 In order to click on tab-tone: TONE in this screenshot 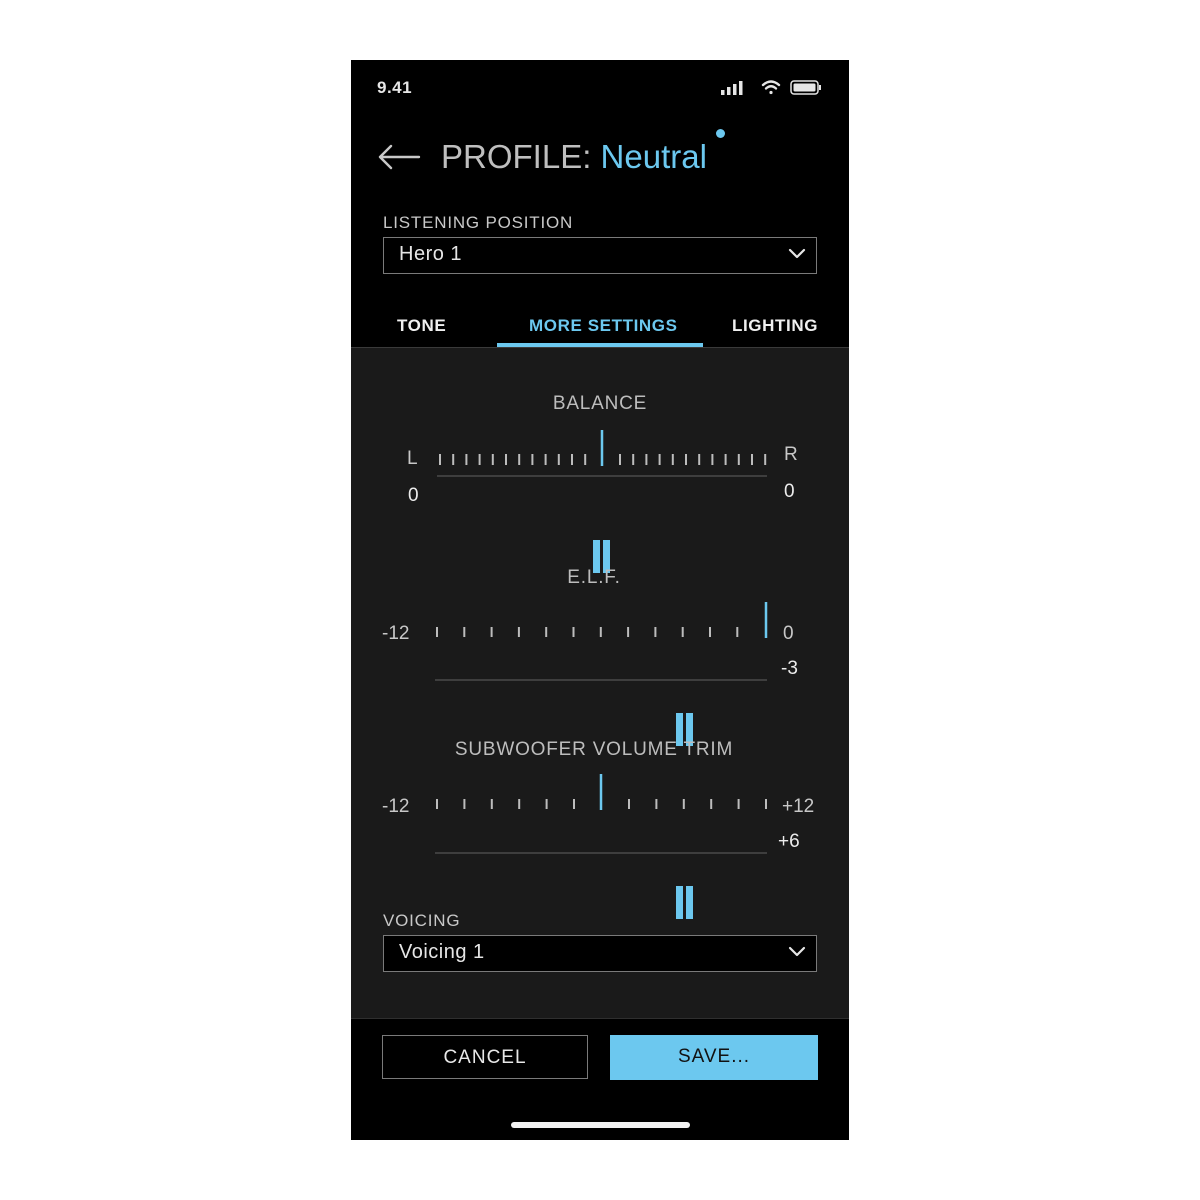, I will do `click(421, 326)`.